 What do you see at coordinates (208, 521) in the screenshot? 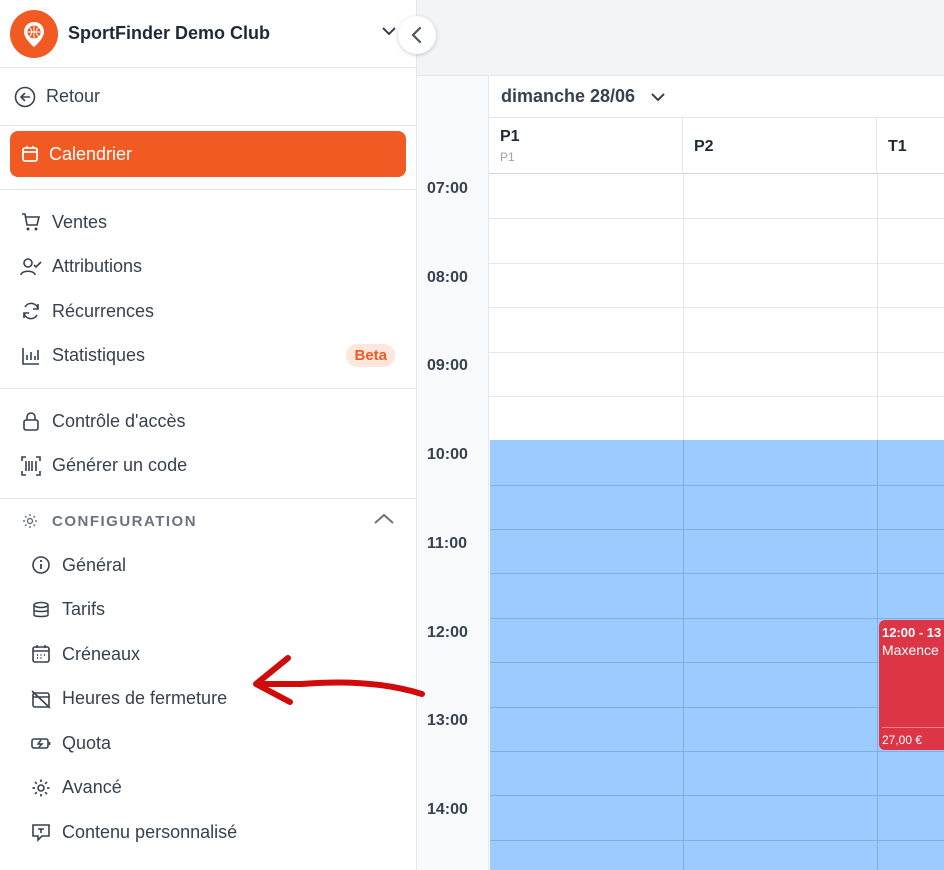
I see `configuration-header: CONFIGURATION` at bounding box center [208, 521].